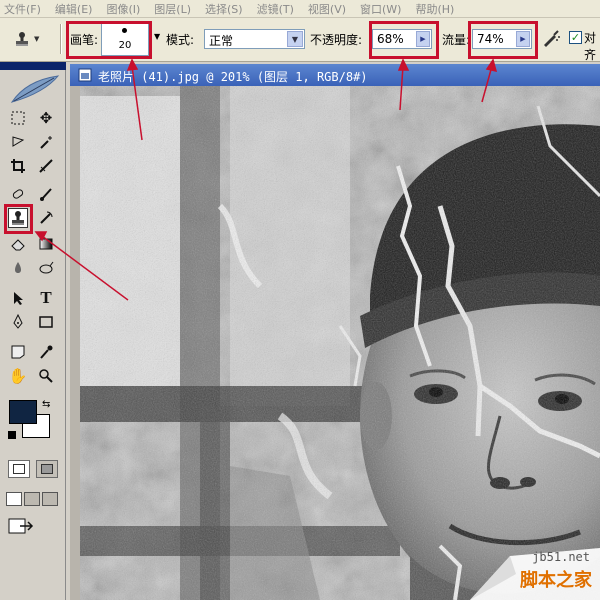  Describe the element at coordinates (18, 142) in the screenshot. I see `lasso-tool-icon` at that location.